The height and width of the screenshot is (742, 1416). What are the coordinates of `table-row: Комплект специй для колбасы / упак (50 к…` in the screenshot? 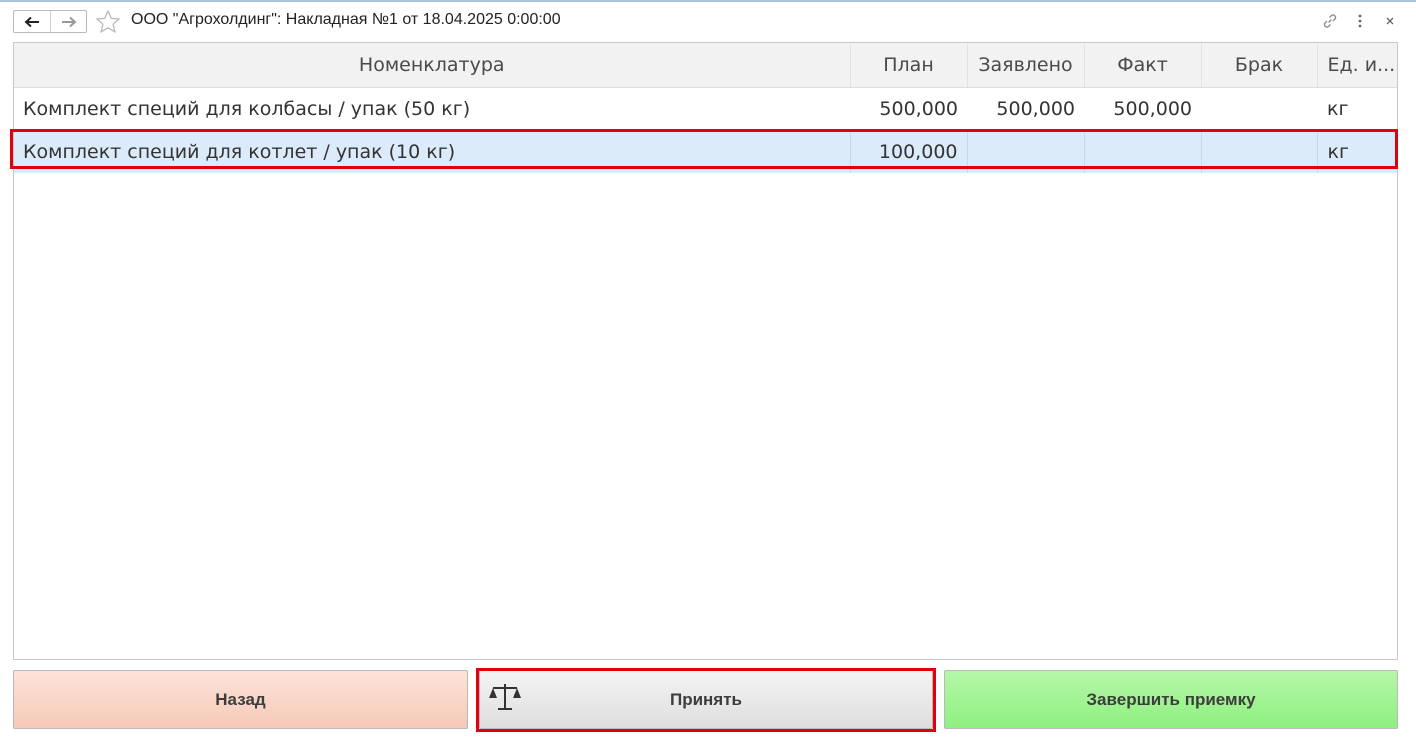 It's located at (705, 108).